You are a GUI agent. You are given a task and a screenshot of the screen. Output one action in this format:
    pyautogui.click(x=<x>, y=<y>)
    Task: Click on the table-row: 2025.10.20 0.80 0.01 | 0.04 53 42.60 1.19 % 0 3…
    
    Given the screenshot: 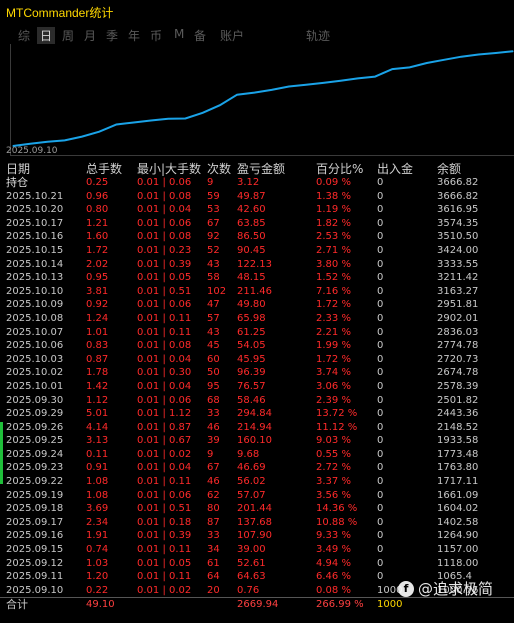 What is the action you would take?
    pyautogui.click(x=257, y=210)
    